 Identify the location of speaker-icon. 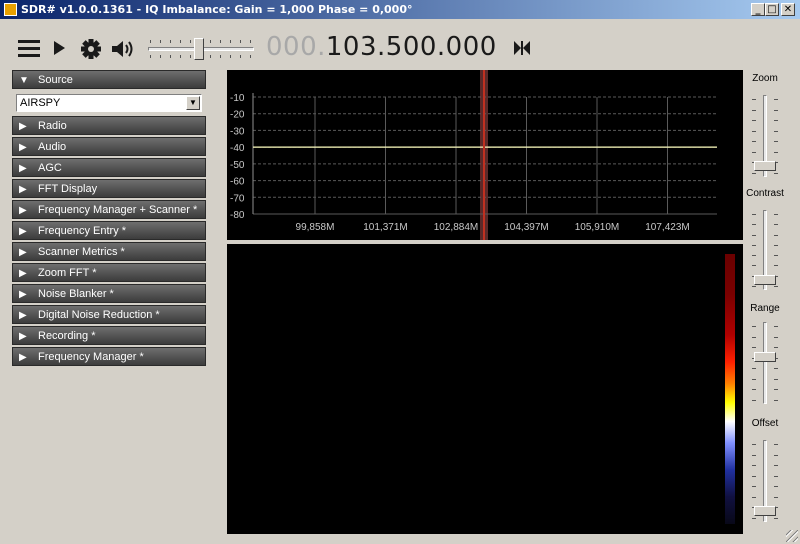
(123, 49).